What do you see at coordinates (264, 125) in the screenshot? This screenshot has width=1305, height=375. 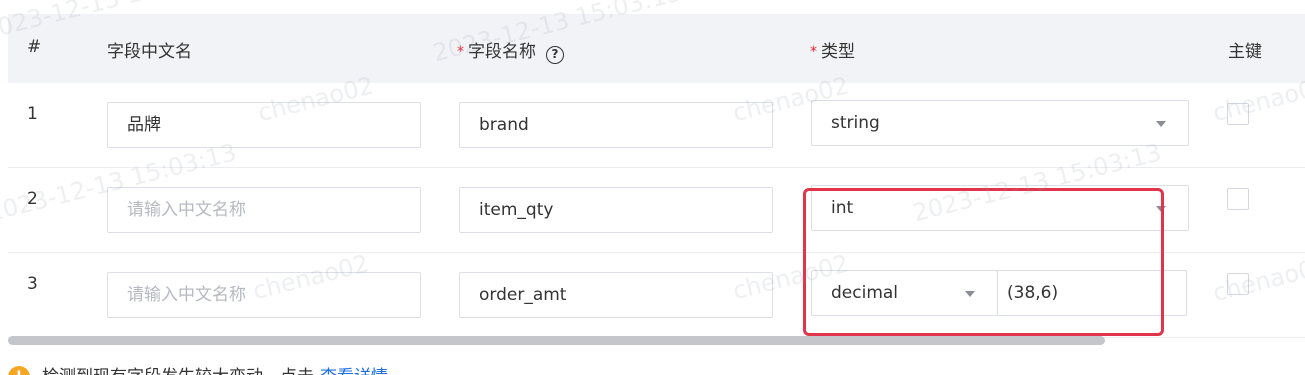 I see `cn-name-input: 品牌` at bounding box center [264, 125].